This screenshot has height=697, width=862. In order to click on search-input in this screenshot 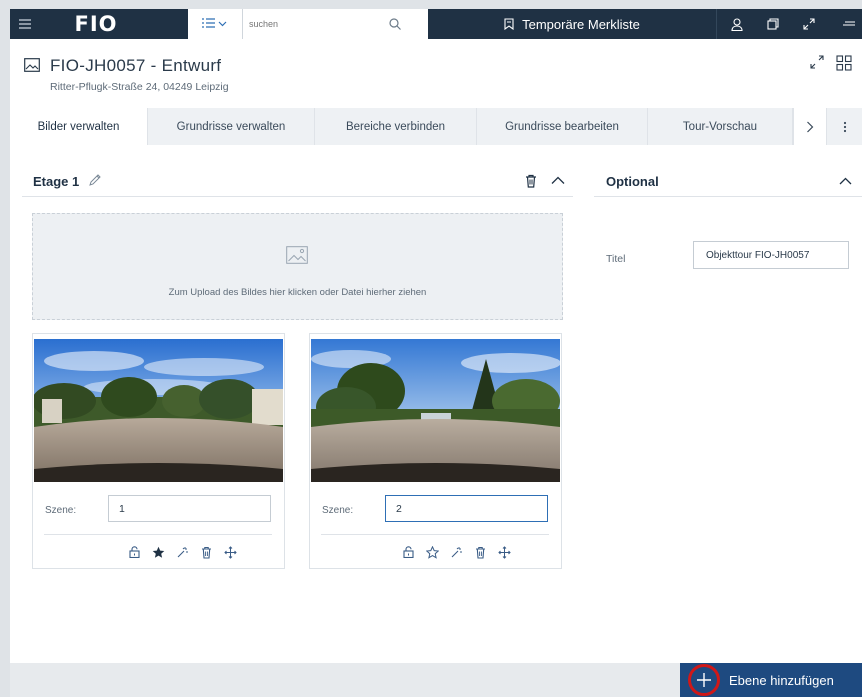, I will do `click(319, 24)`.